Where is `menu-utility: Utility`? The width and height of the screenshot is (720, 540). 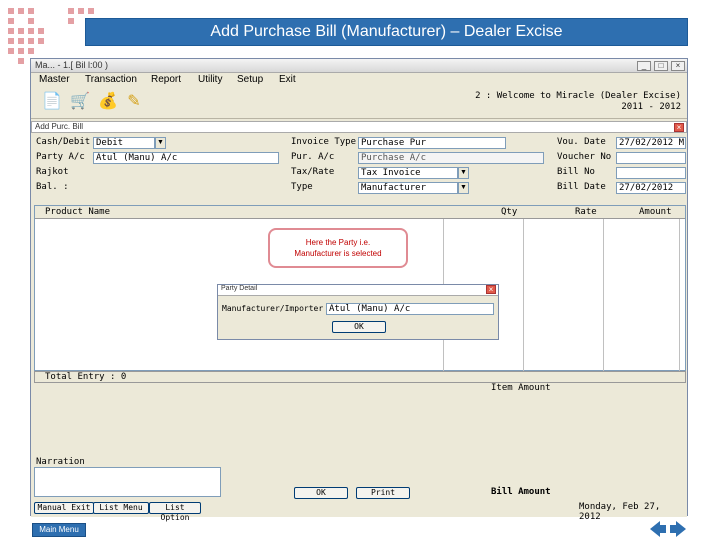
menu-utility: Utility is located at coordinates (210, 79).